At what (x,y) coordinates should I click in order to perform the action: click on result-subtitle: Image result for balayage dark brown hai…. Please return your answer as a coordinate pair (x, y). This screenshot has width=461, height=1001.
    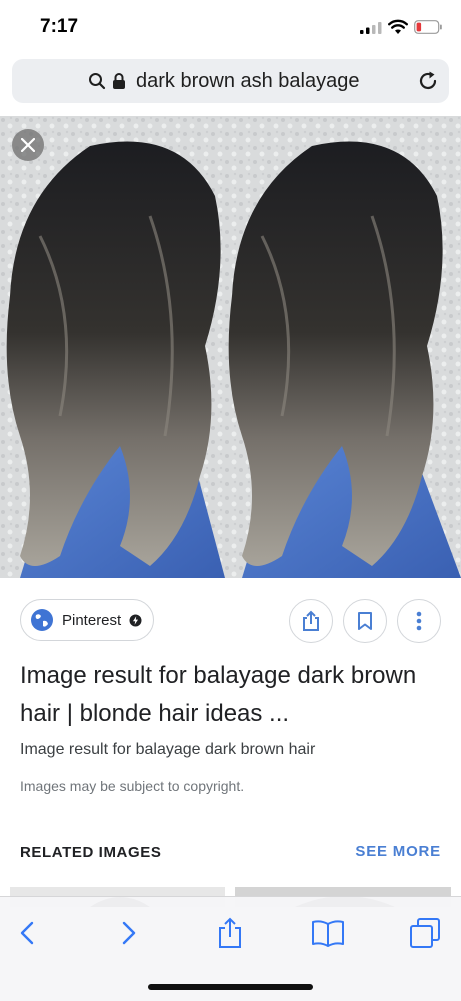
    Looking at the image, I should click on (168, 749).